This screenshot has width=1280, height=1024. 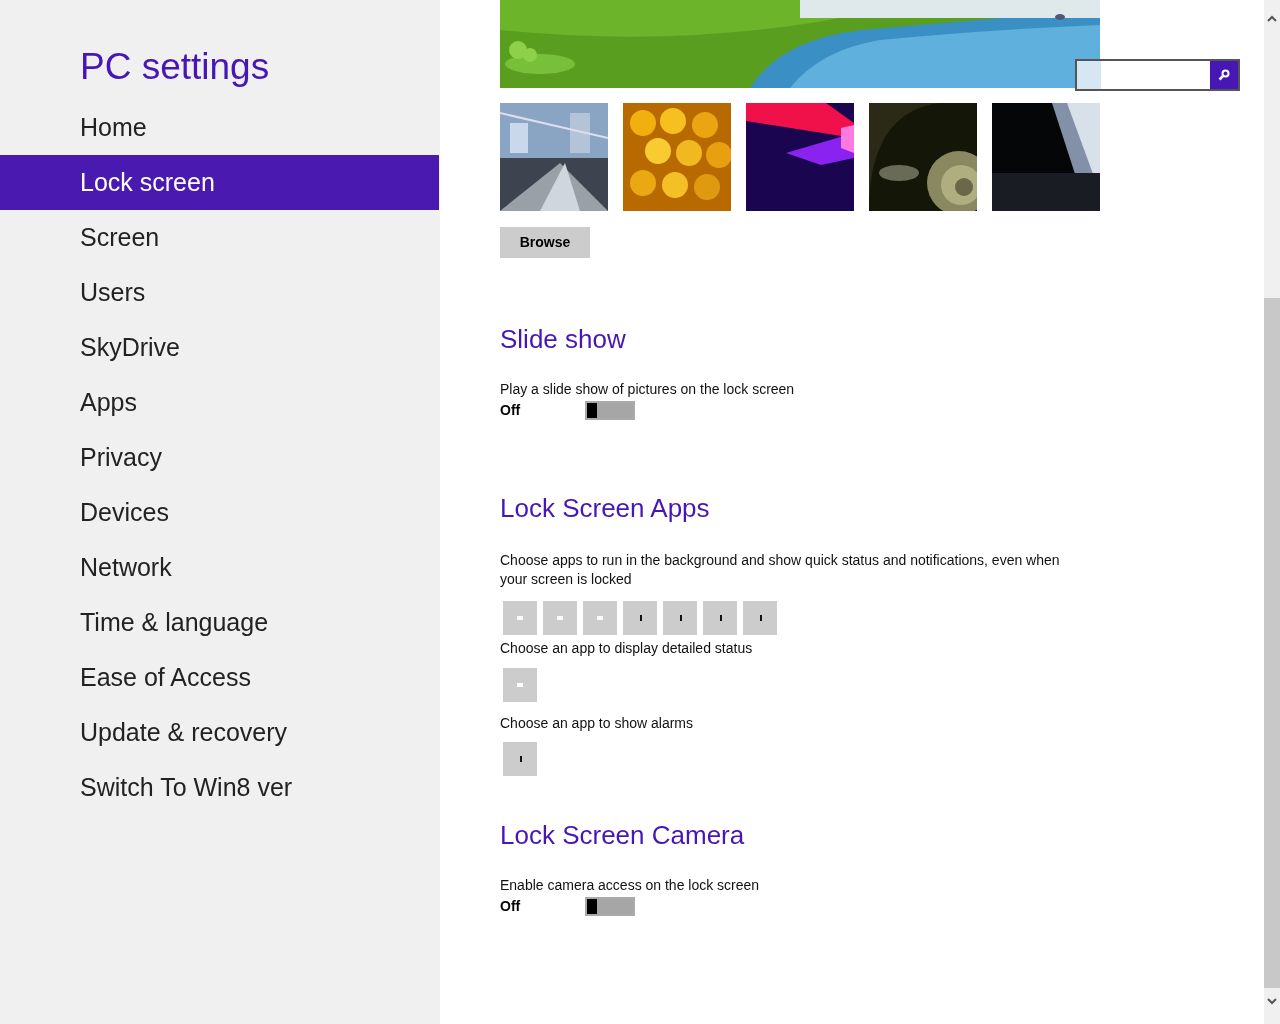 What do you see at coordinates (220, 622) in the screenshot?
I see `nav-item: Time & language` at bounding box center [220, 622].